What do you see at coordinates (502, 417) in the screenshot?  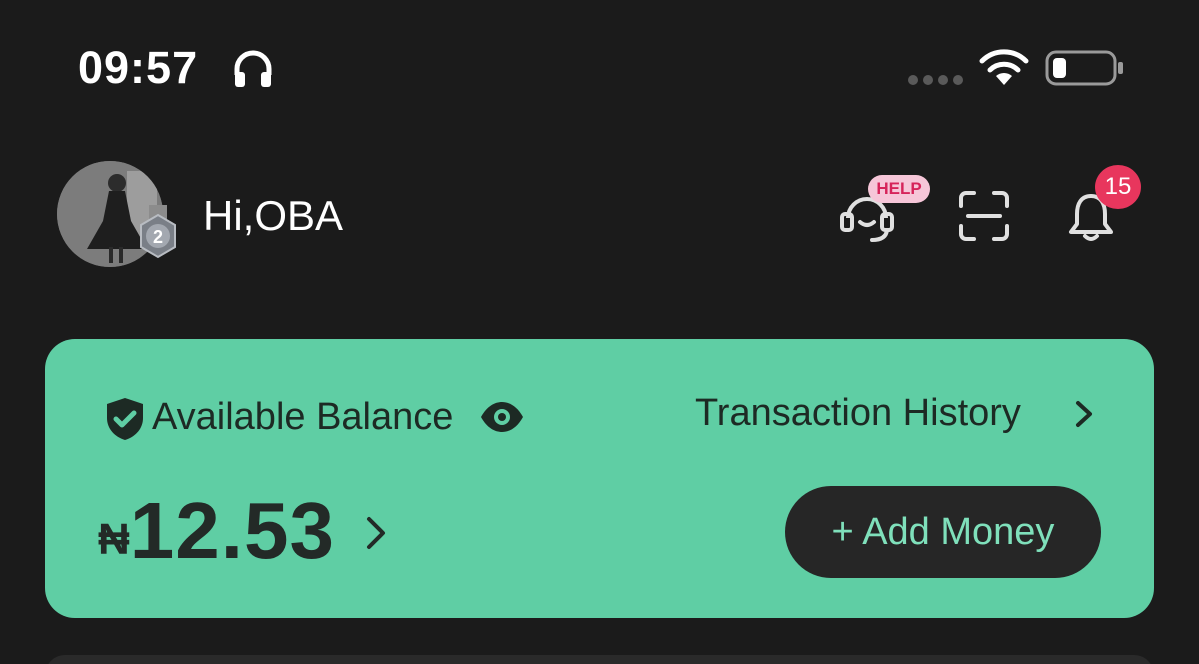 I see `eye-icon` at bounding box center [502, 417].